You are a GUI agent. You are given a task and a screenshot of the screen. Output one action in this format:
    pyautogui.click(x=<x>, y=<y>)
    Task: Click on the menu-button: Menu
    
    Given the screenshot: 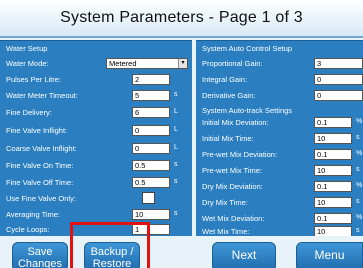 What is the action you would take?
    pyautogui.click(x=329, y=255)
    